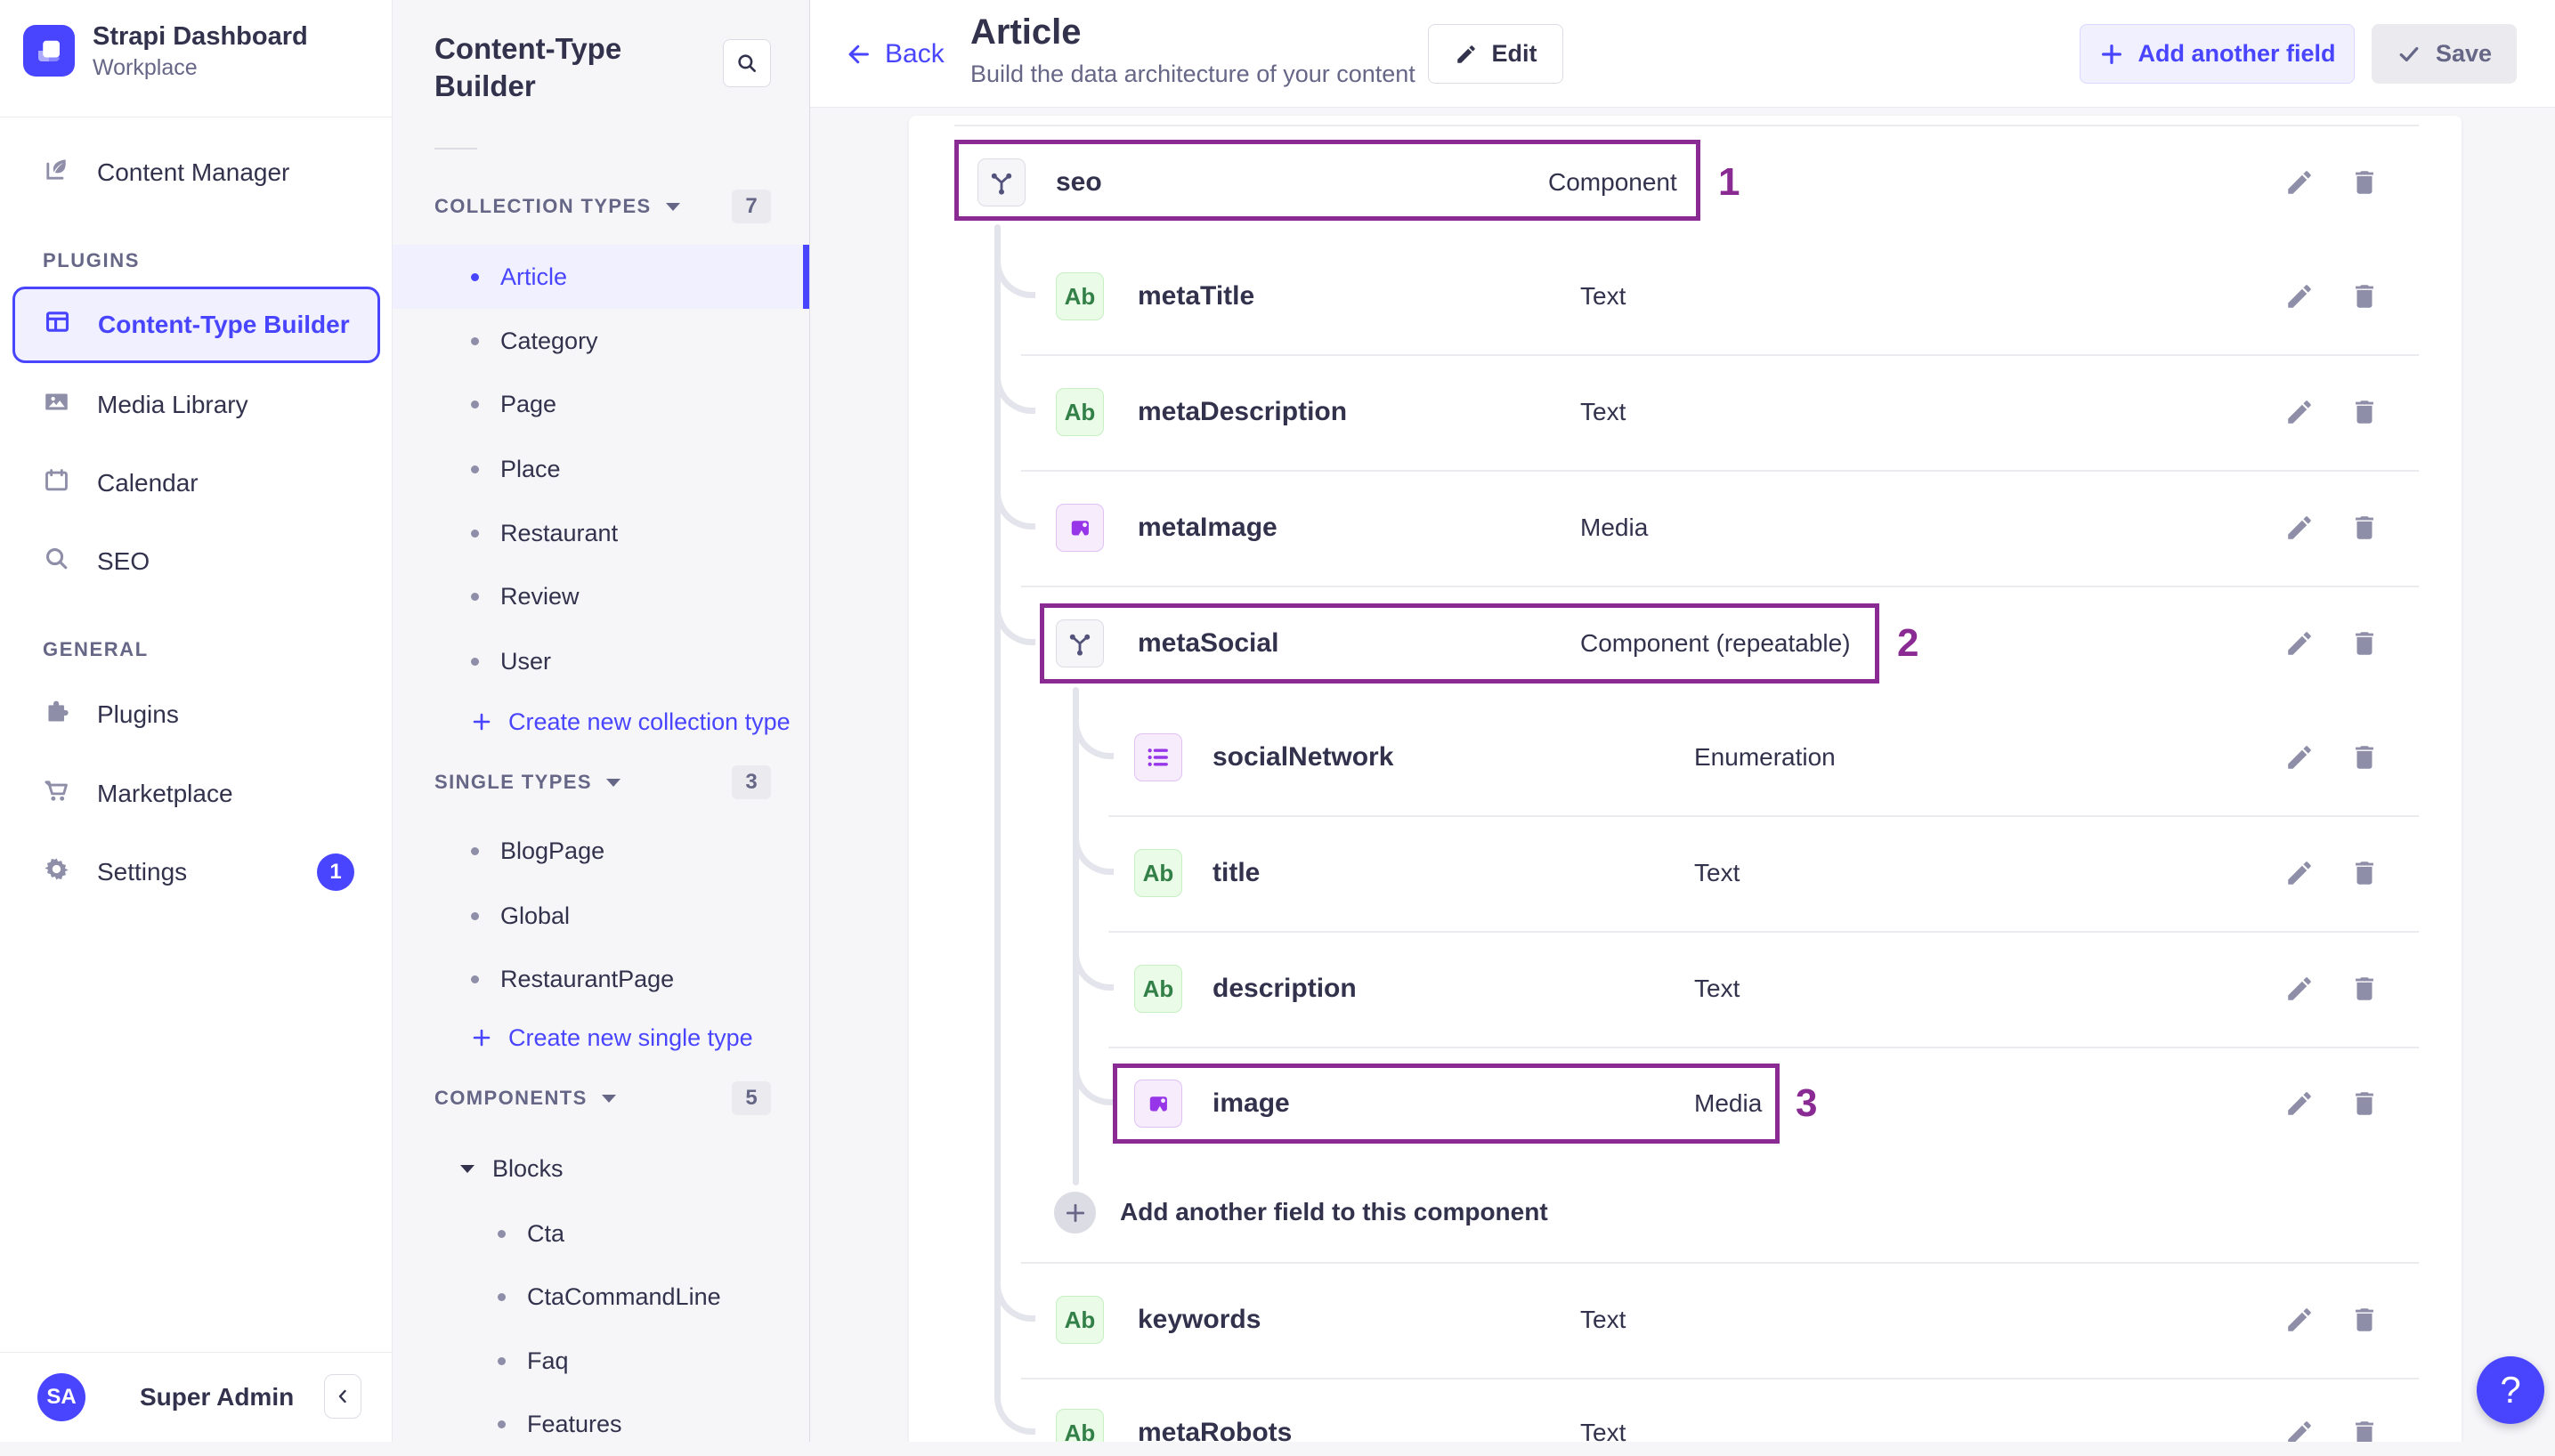  Describe the element at coordinates (602, 1098) in the screenshot. I see `section-components: COMPONENTS 5` at that location.